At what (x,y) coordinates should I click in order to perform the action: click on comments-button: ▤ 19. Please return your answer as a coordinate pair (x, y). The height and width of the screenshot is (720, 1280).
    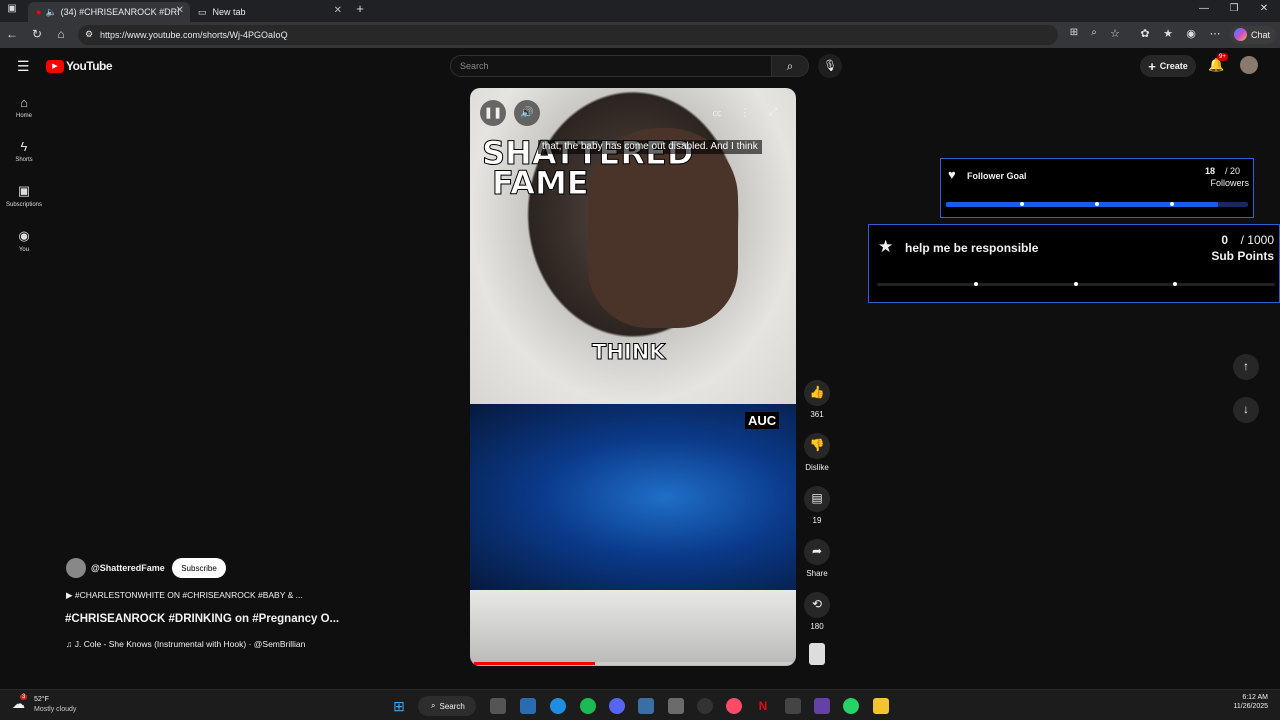
    Looking at the image, I should click on (817, 505).